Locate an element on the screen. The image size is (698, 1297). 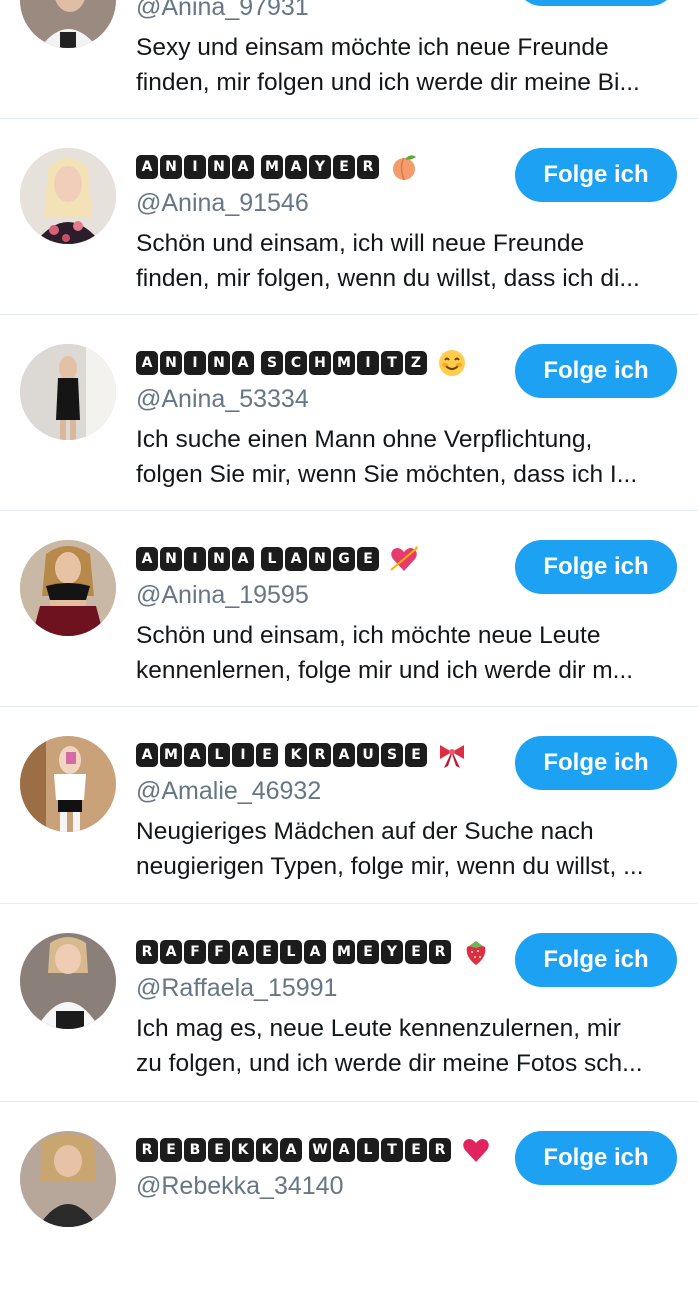
display-name: REBEKKAWALTER is located at coordinates (313, 1150).